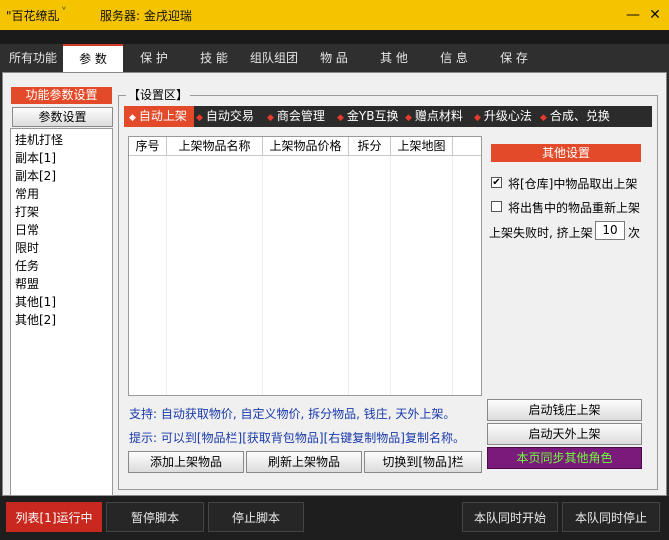 The image size is (669, 540). What do you see at coordinates (35, 301) in the screenshot?
I see `list-item-selected: 其他[1]` at bounding box center [35, 301].